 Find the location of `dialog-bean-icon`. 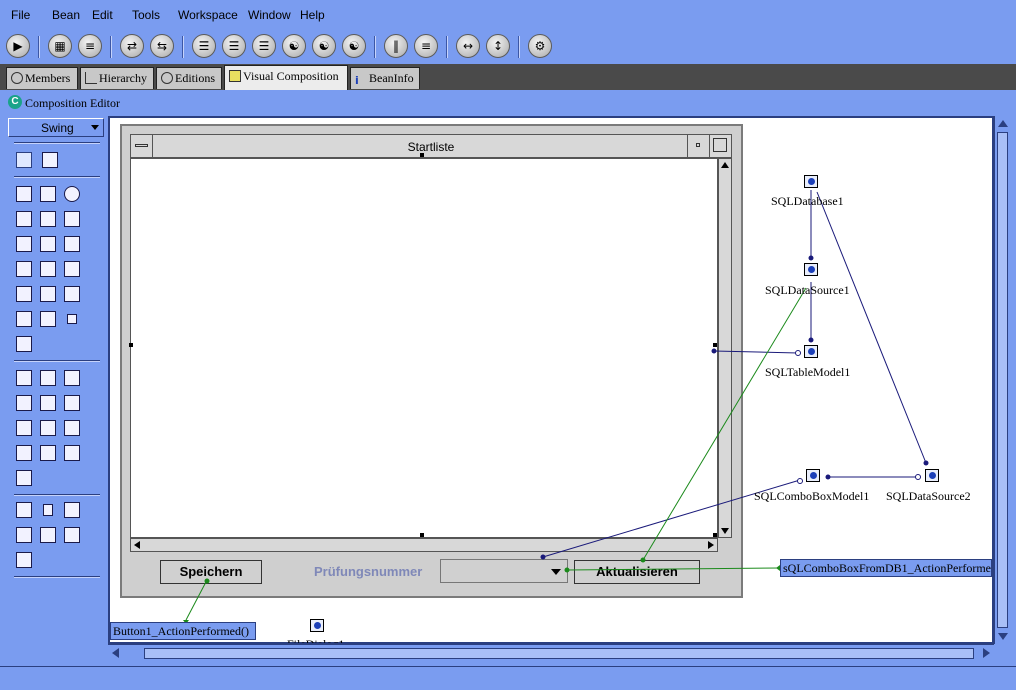

dialog-bean-icon is located at coordinates (48, 453).